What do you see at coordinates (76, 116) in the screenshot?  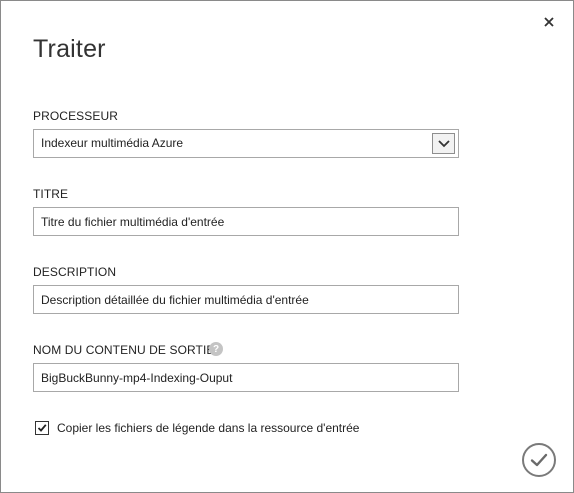 I see `processor-label: PROCESSEUR` at bounding box center [76, 116].